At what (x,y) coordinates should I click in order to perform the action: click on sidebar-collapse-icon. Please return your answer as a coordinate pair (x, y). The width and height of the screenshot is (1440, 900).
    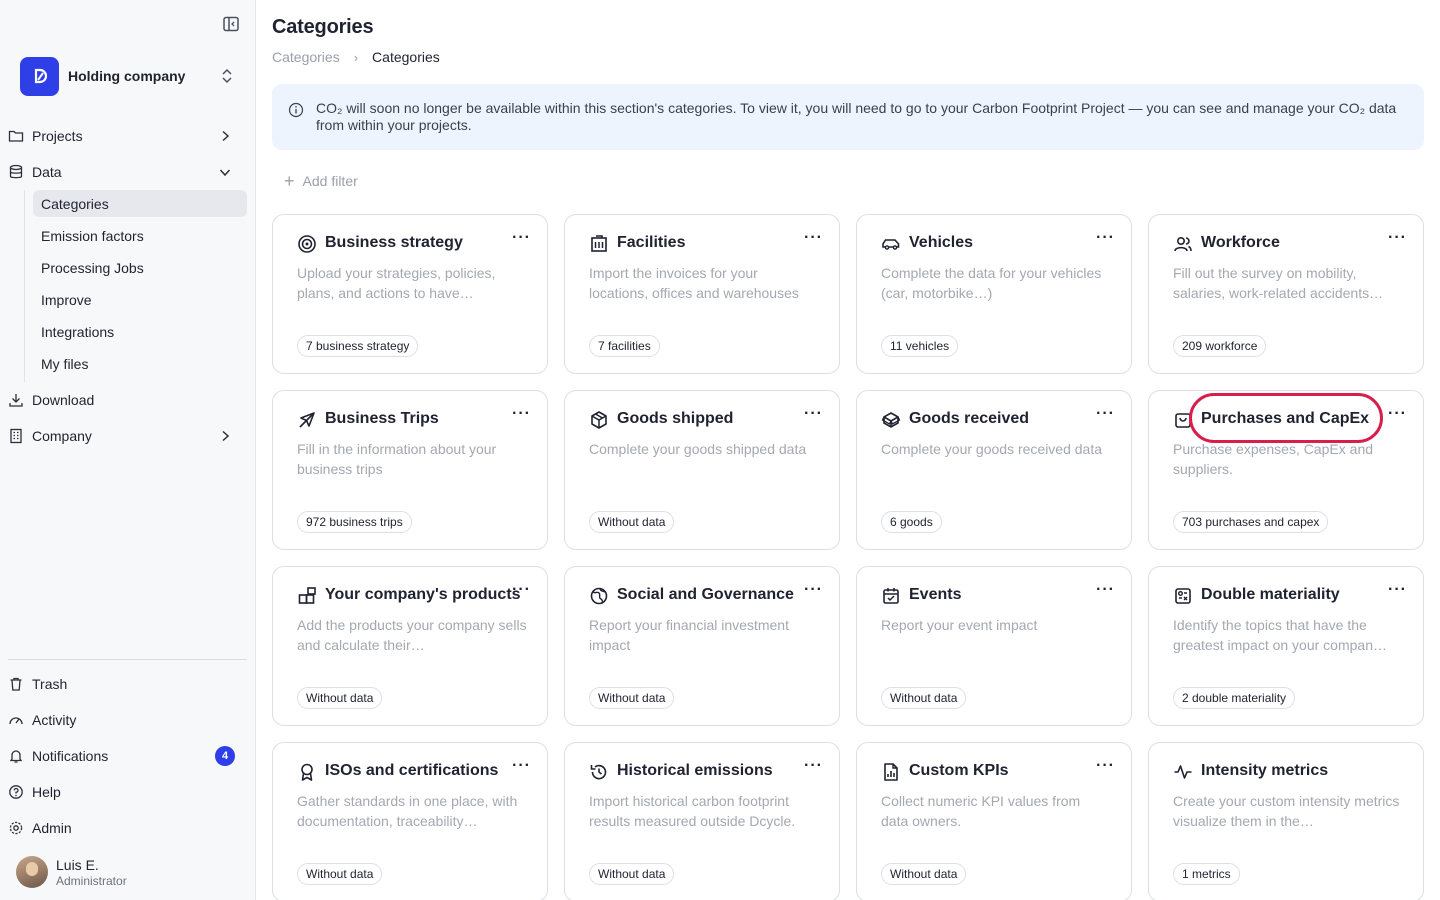
    Looking at the image, I should click on (231, 24).